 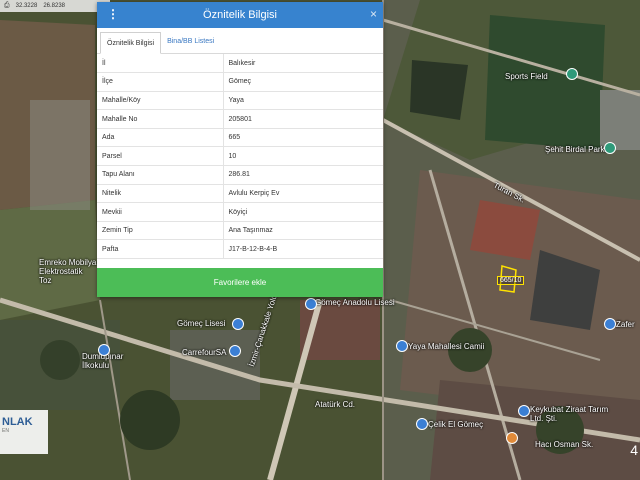 I want to click on attr-value: Ana Taşınmaz, so click(x=303, y=231).